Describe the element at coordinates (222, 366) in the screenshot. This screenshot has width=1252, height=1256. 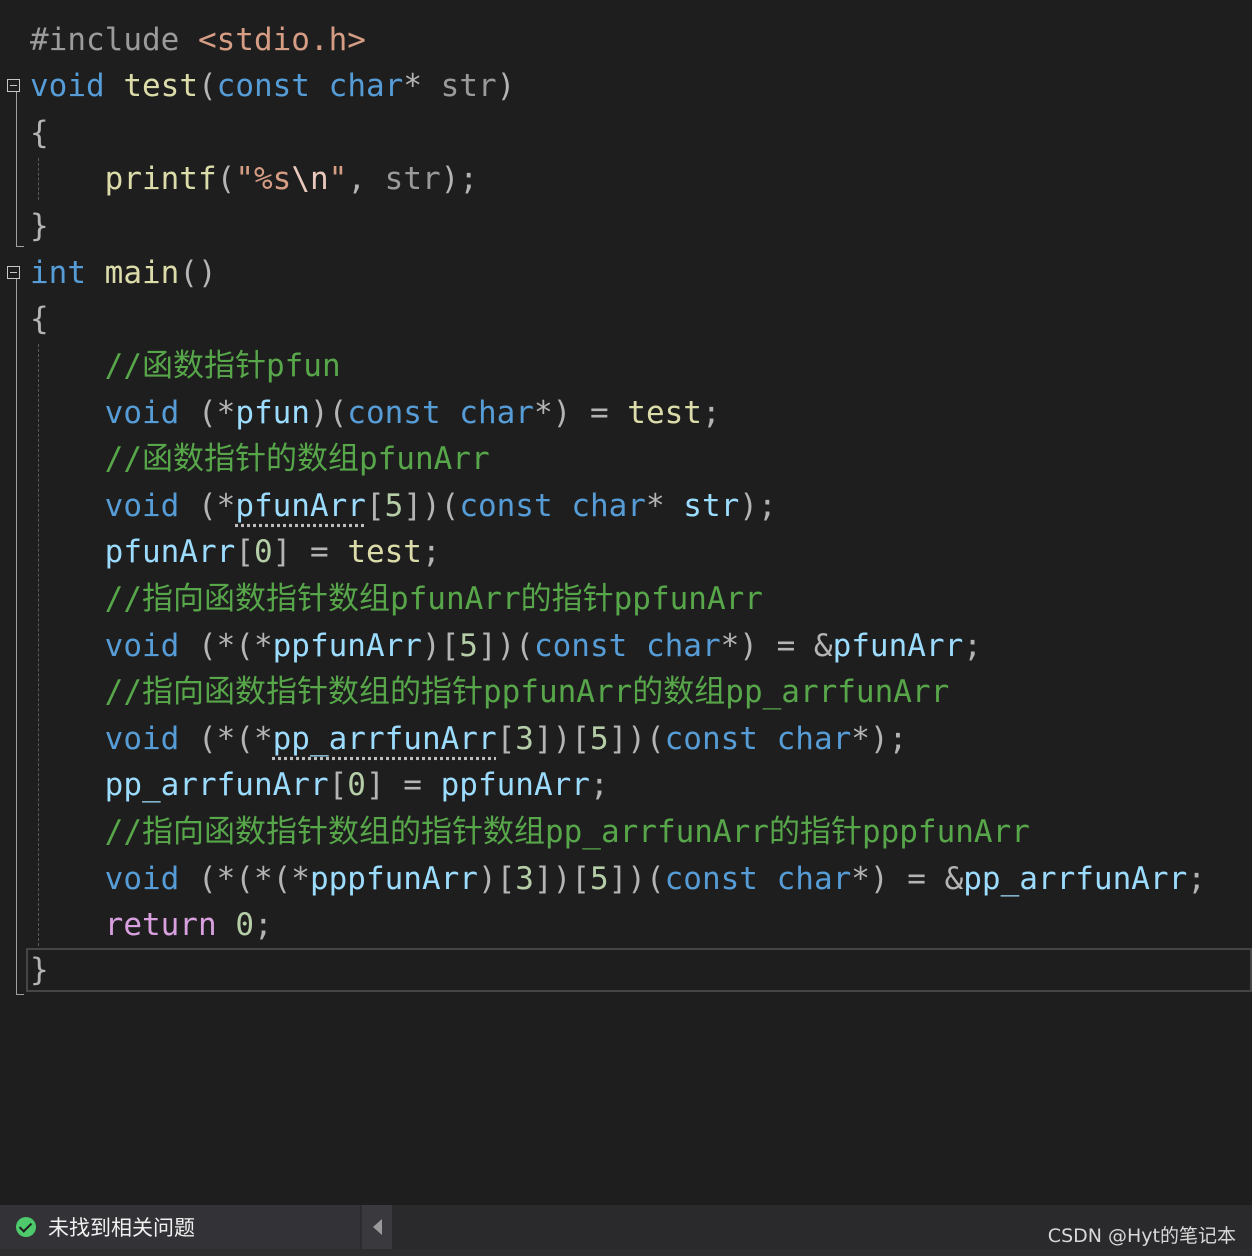
I see `comment: //函数指针pfun` at that location.